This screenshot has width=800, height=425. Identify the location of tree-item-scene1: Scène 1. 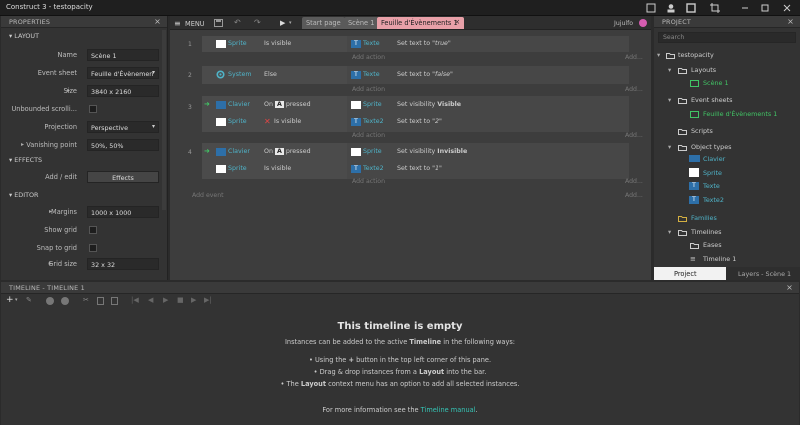
(716, 83).